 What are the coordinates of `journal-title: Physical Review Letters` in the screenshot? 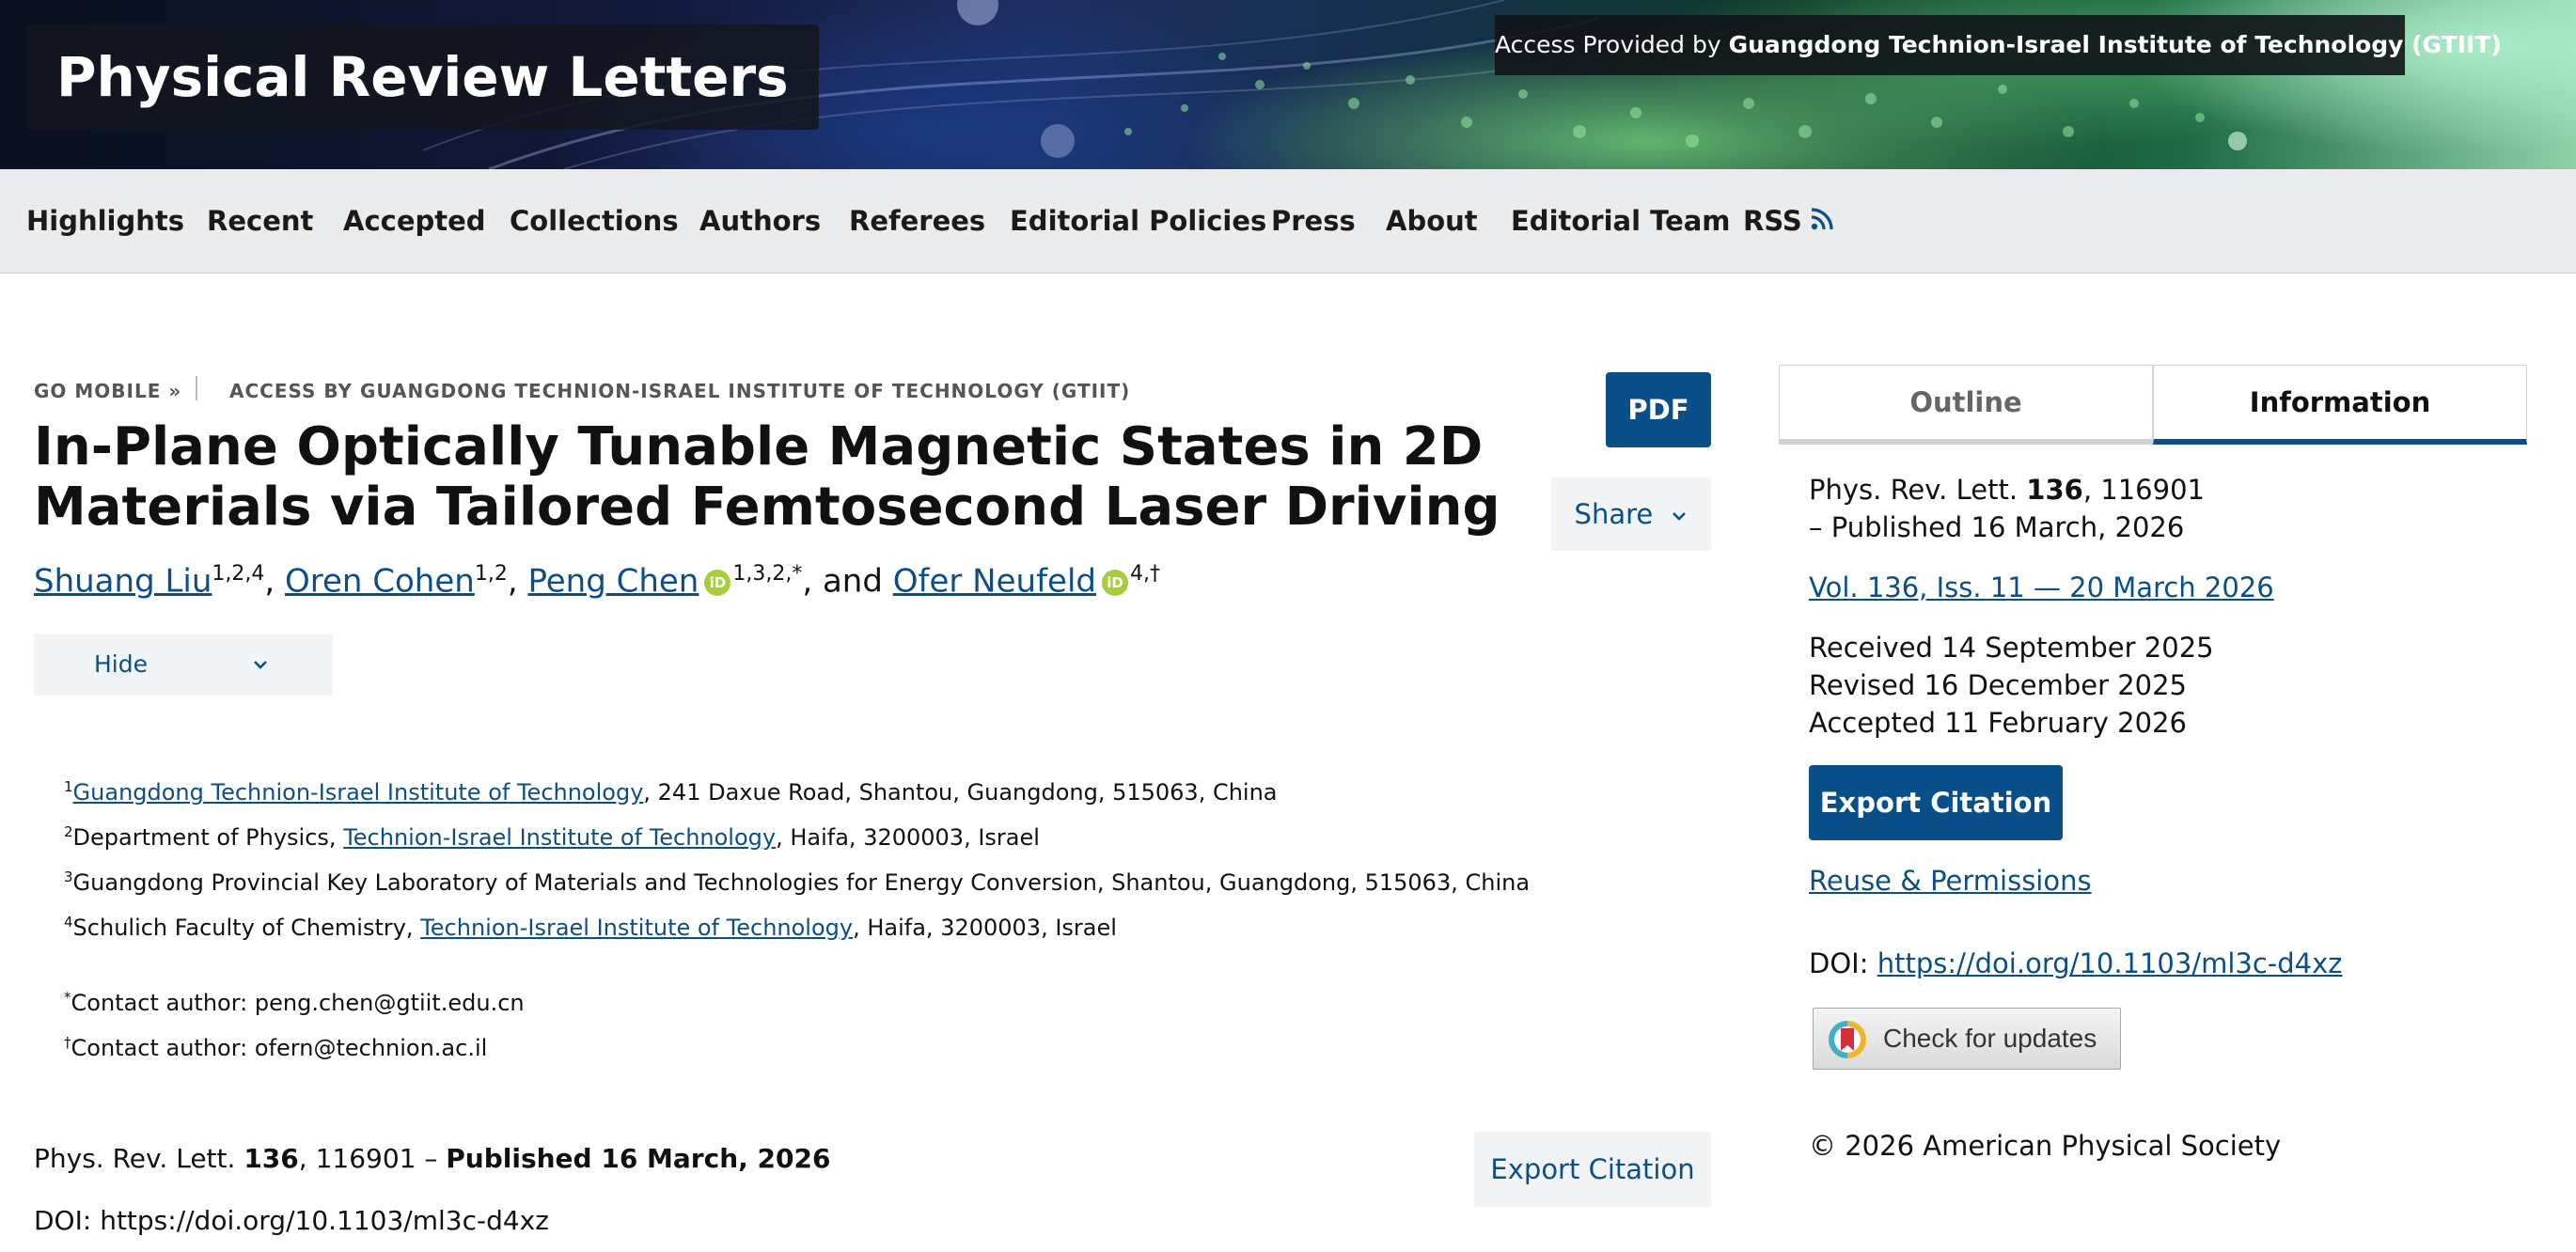 It's located at (423, 77).